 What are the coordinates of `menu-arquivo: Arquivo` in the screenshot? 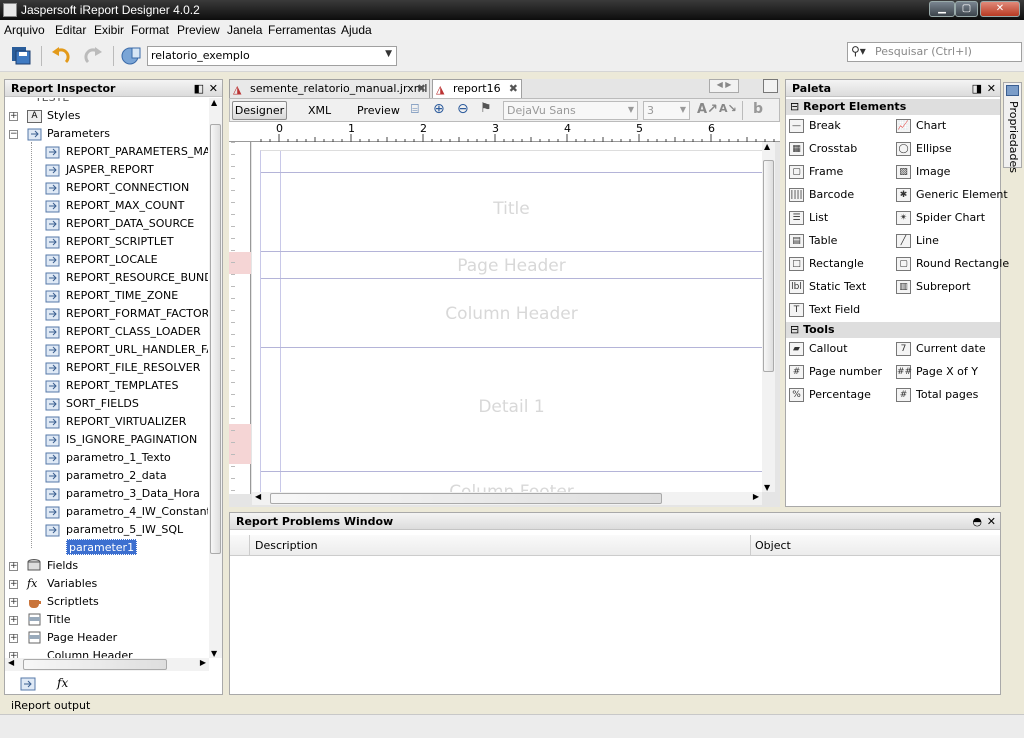 It's located at (24, 30).